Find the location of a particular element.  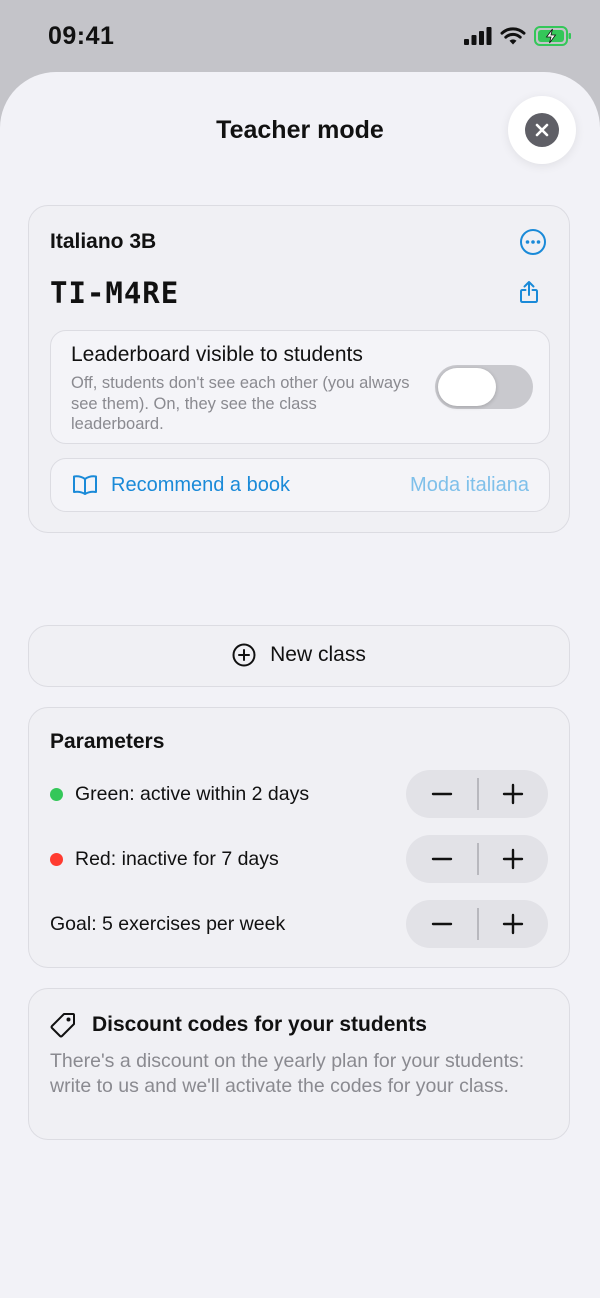

parameters-title: Parameters is located at coordinates (107, 741).